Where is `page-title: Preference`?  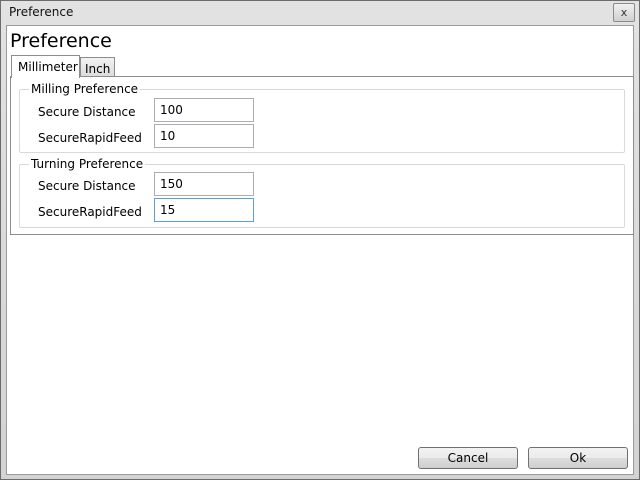 page-title: Preference is located at coordinates (61, 41).